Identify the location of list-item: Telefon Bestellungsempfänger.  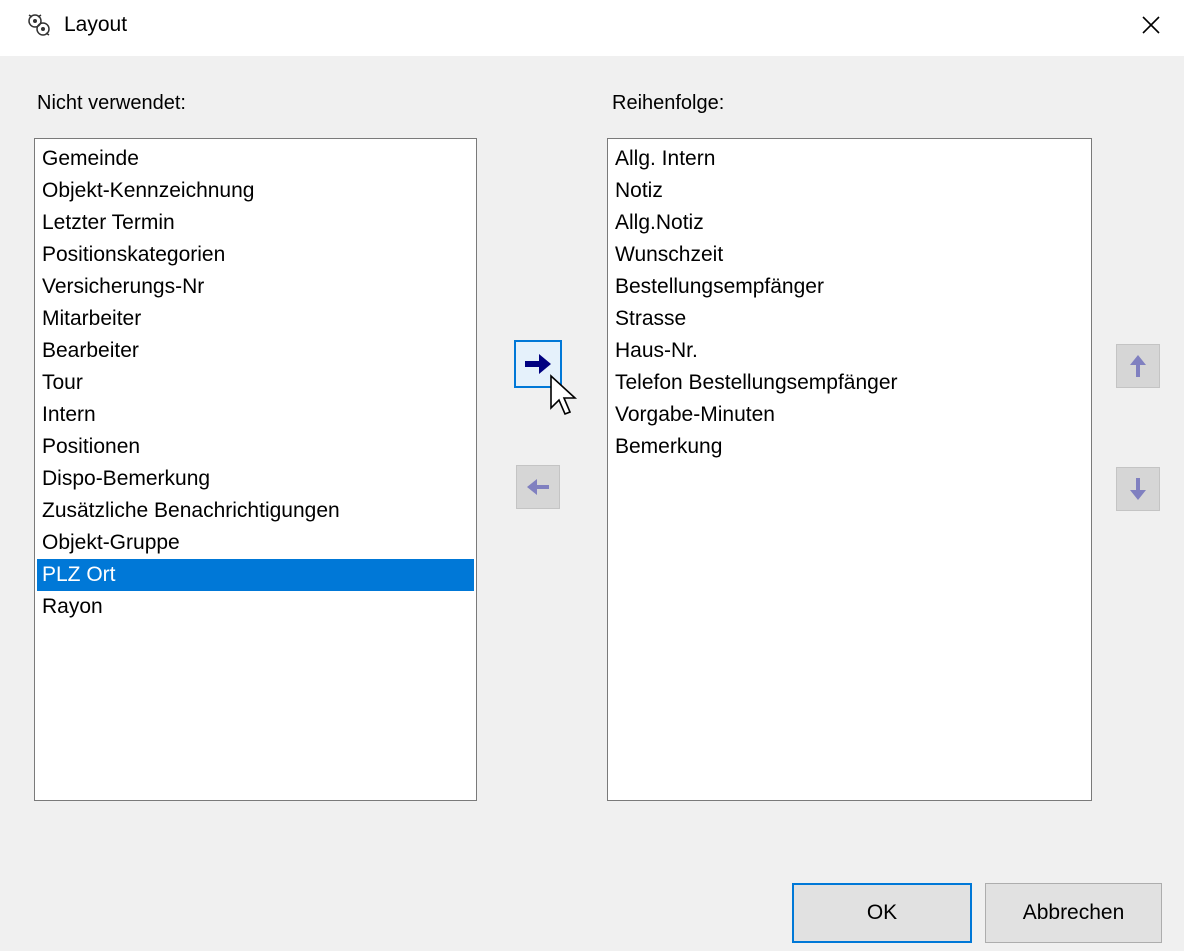
(849, 383).